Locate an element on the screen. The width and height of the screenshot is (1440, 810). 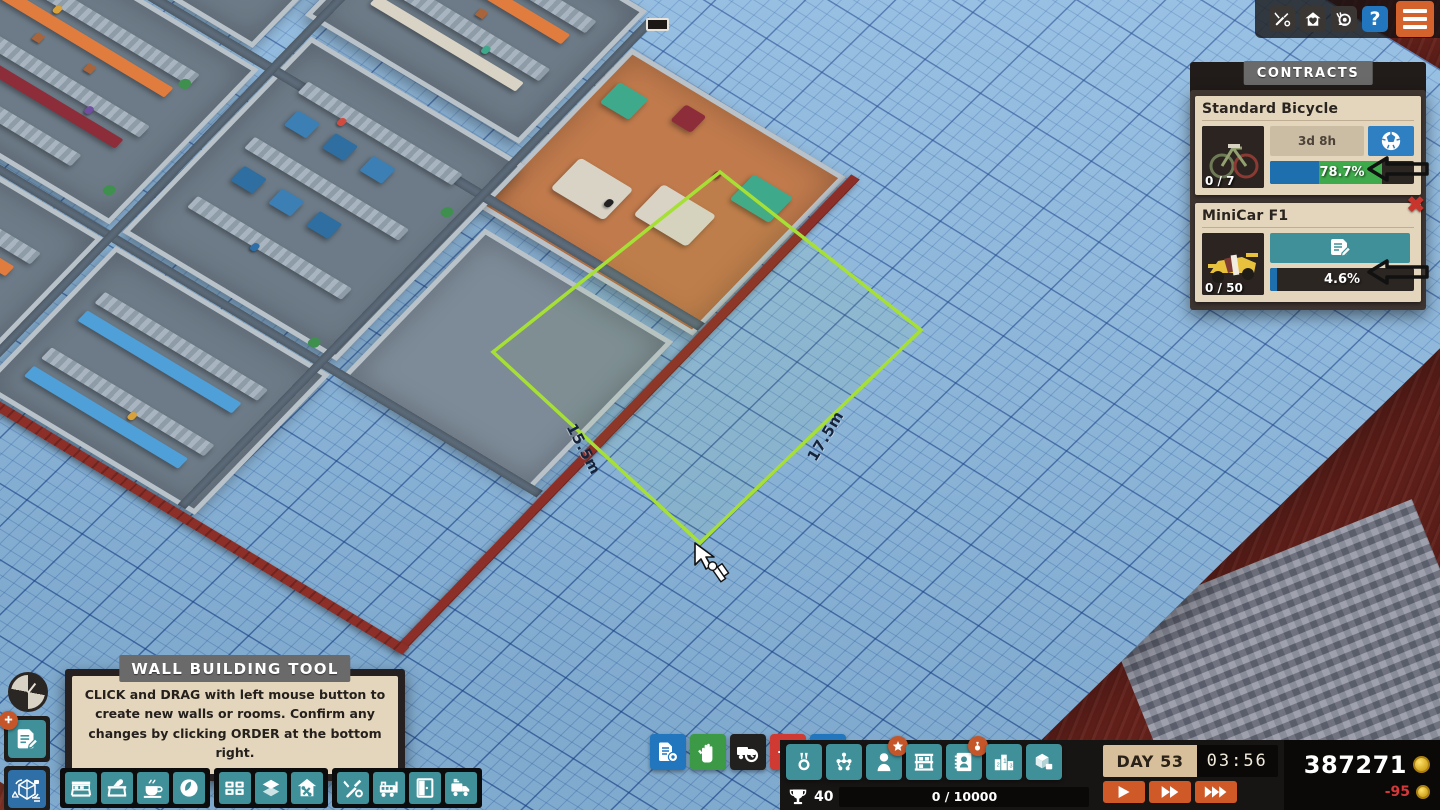
experience-row: 40 0 / 10000 is located at coordinates (938, 794).